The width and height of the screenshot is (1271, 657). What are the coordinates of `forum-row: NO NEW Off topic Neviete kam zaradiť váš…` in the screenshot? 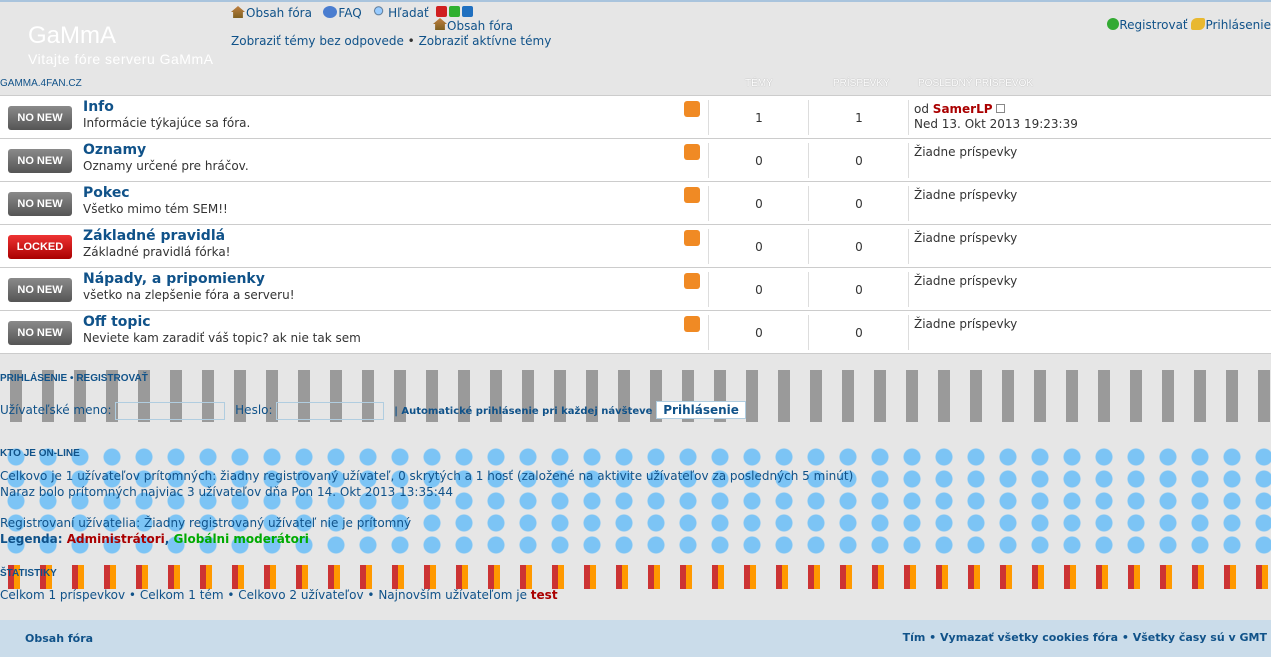 It's located at (635, 332).